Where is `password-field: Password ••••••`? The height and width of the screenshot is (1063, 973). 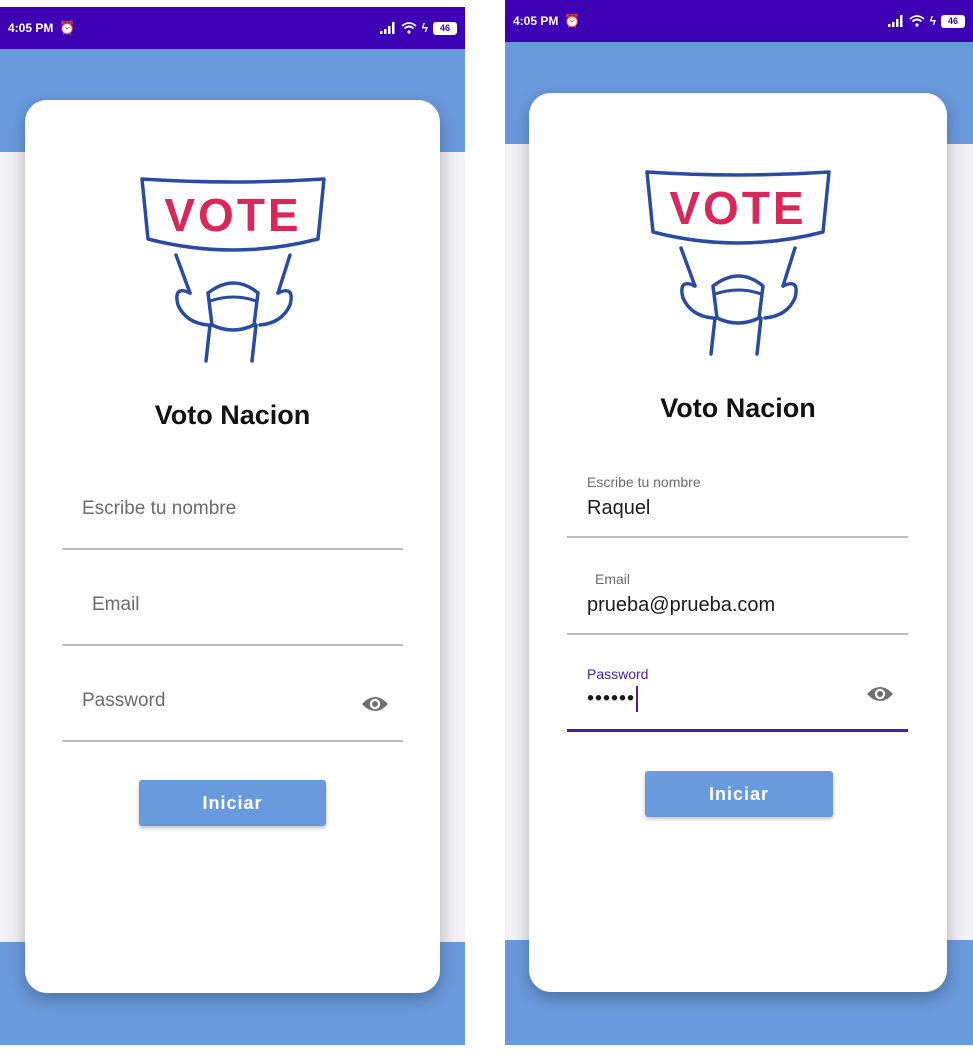 password-field: Password •••••• is located at coordinates (737, 694).